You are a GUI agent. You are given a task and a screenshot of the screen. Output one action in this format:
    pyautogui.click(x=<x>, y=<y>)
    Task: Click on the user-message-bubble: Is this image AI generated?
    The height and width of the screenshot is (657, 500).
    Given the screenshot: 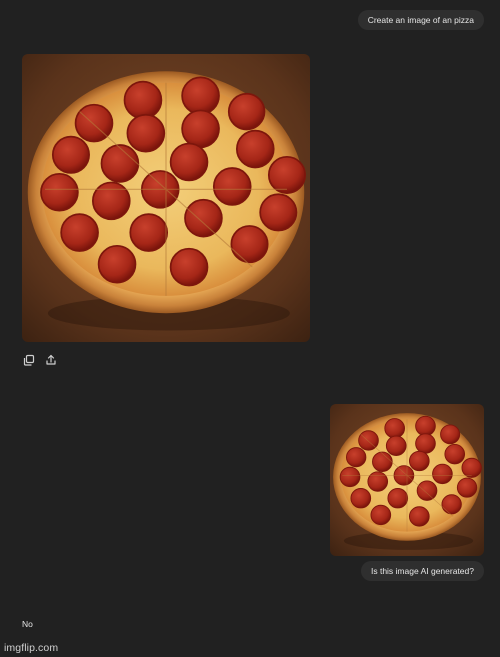 What is the action you would take?
    pyautogui.click(x=422, y=571)
    